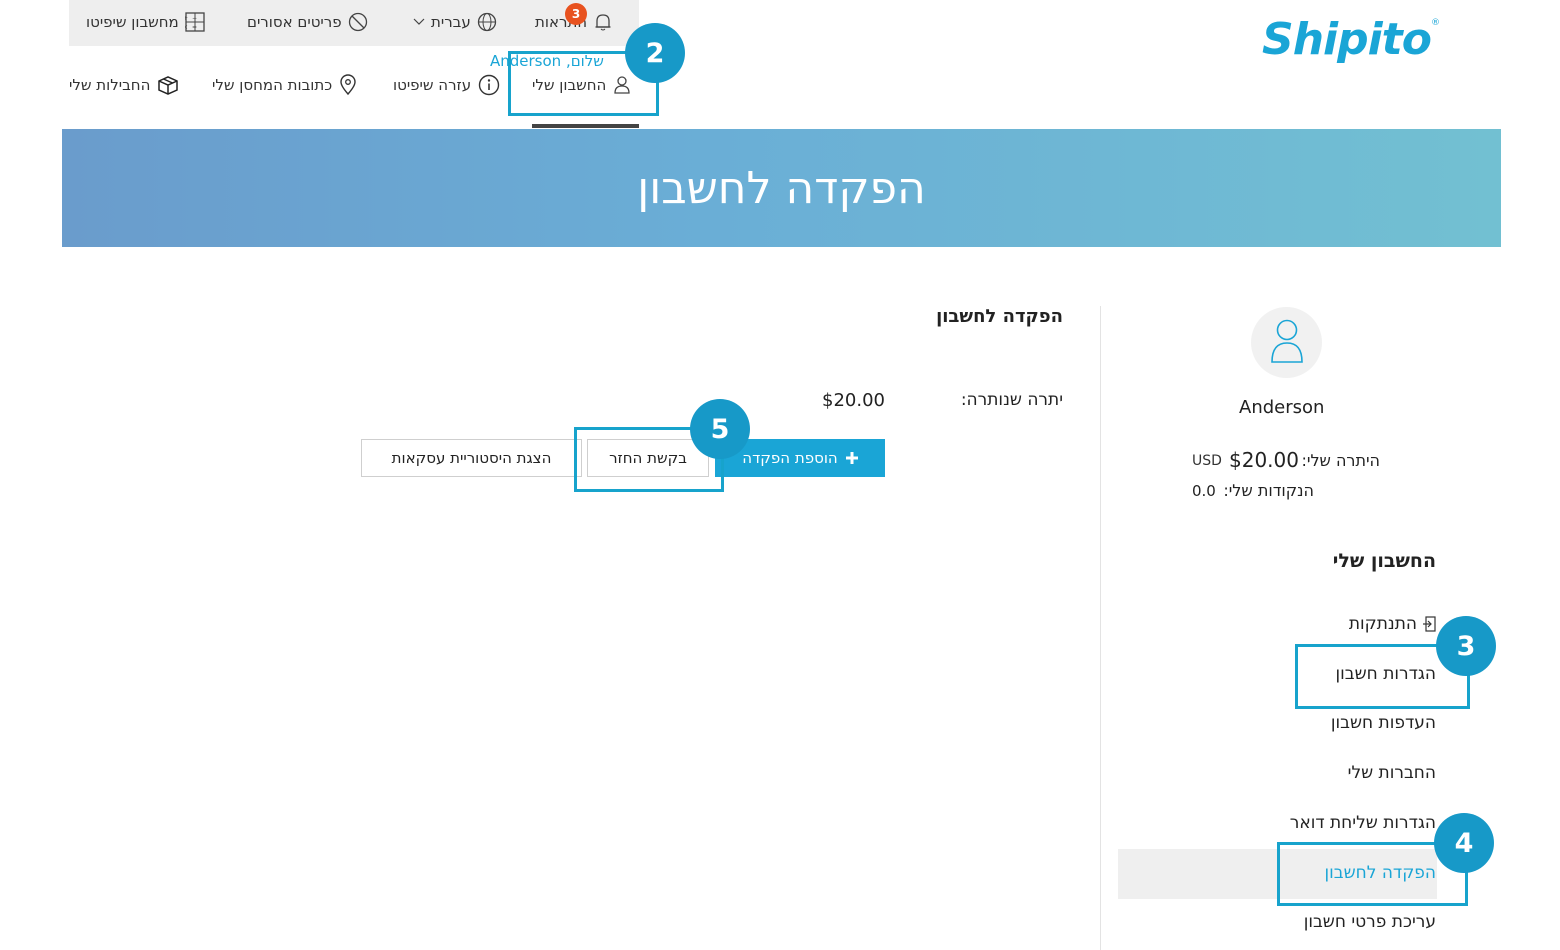 The width and height of the screenshot is (1560, 950). I want to click on shipping-calculator-link: + − × = מחשבון שיפיטו, so click(145, 22).